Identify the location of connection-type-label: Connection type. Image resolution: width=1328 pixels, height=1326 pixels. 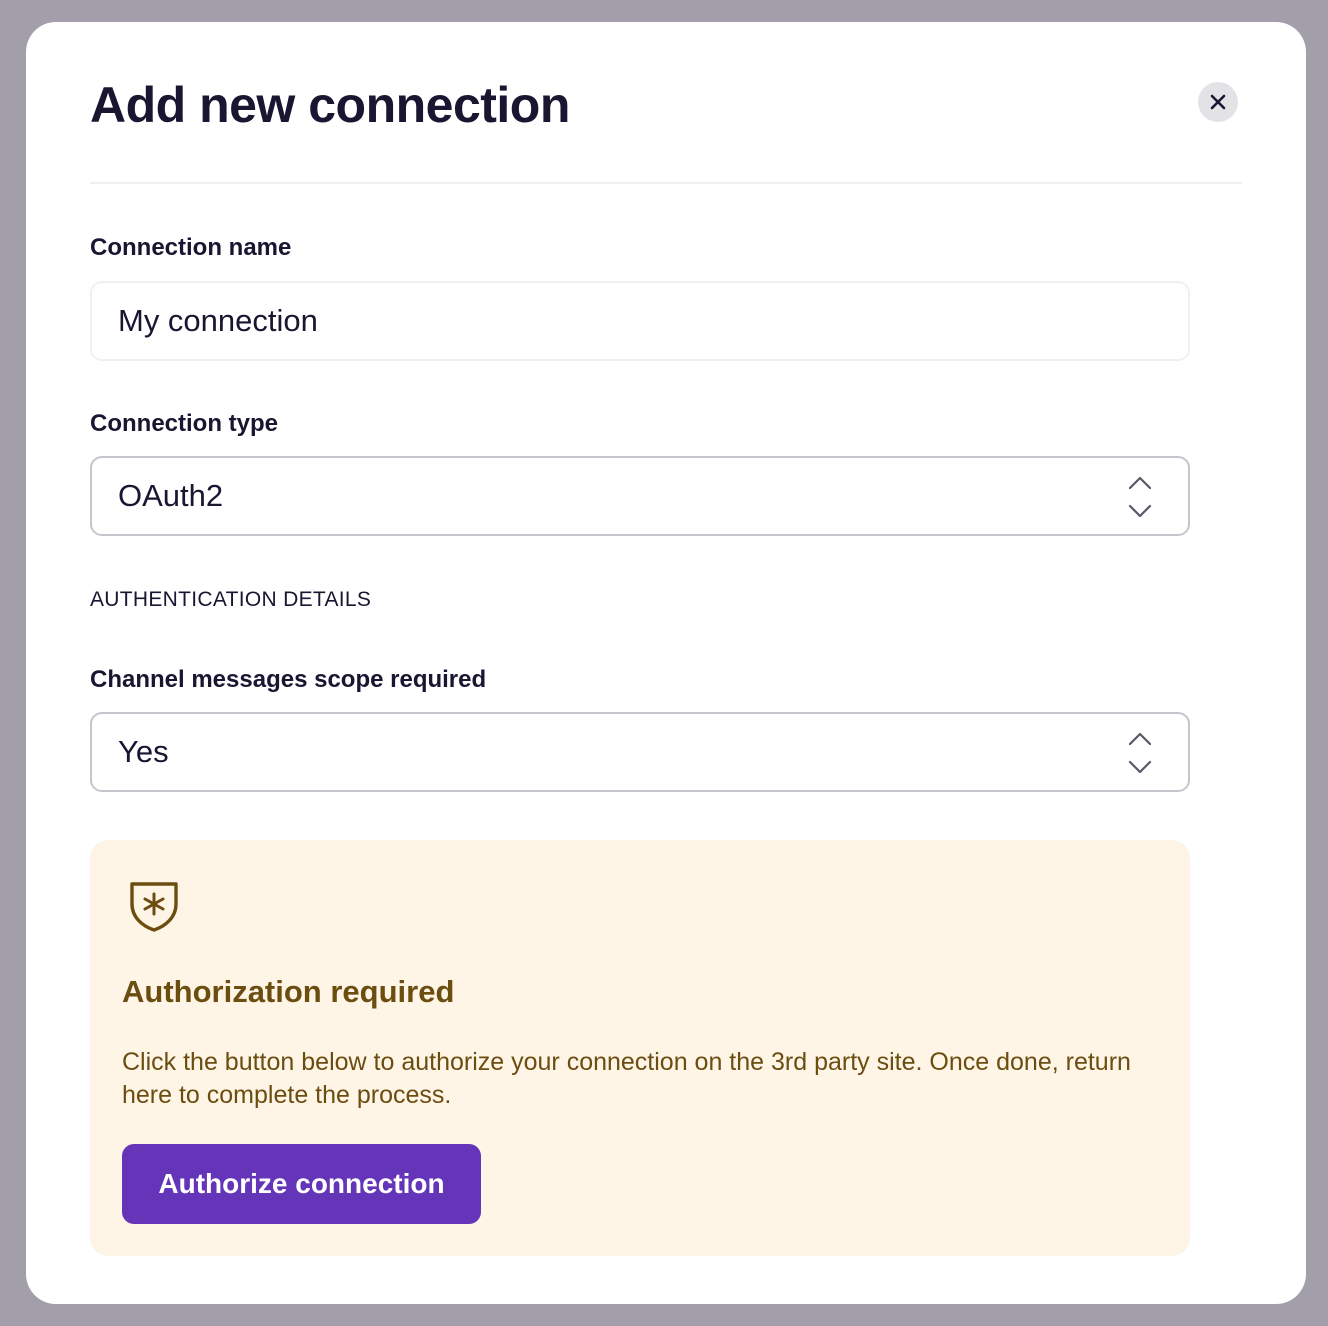
(184, 423).